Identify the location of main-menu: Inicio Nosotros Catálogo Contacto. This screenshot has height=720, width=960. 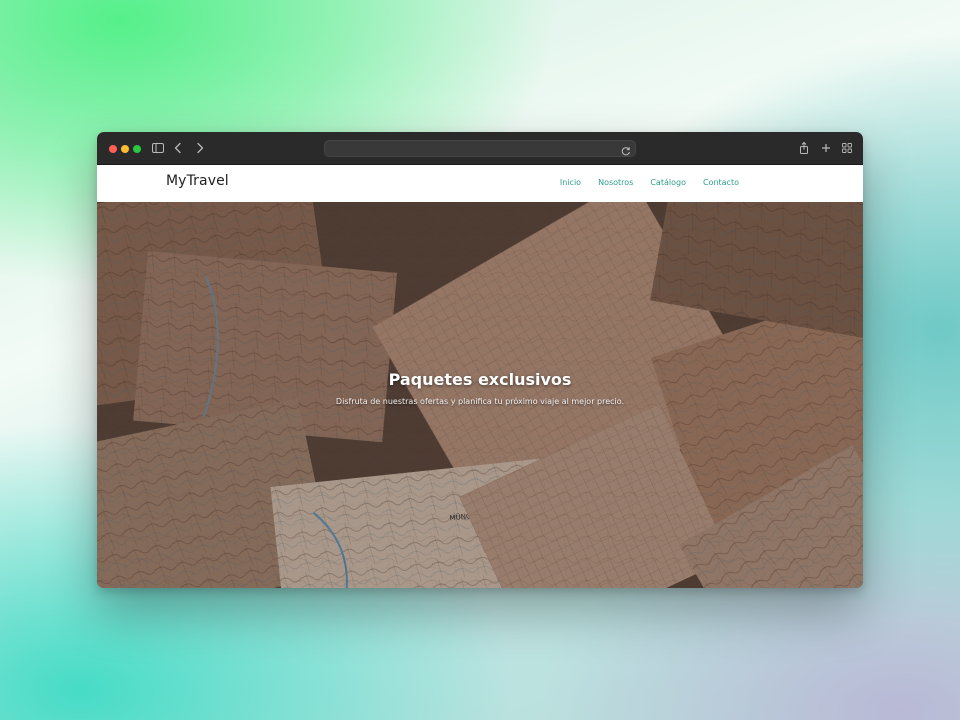
(649, 182).